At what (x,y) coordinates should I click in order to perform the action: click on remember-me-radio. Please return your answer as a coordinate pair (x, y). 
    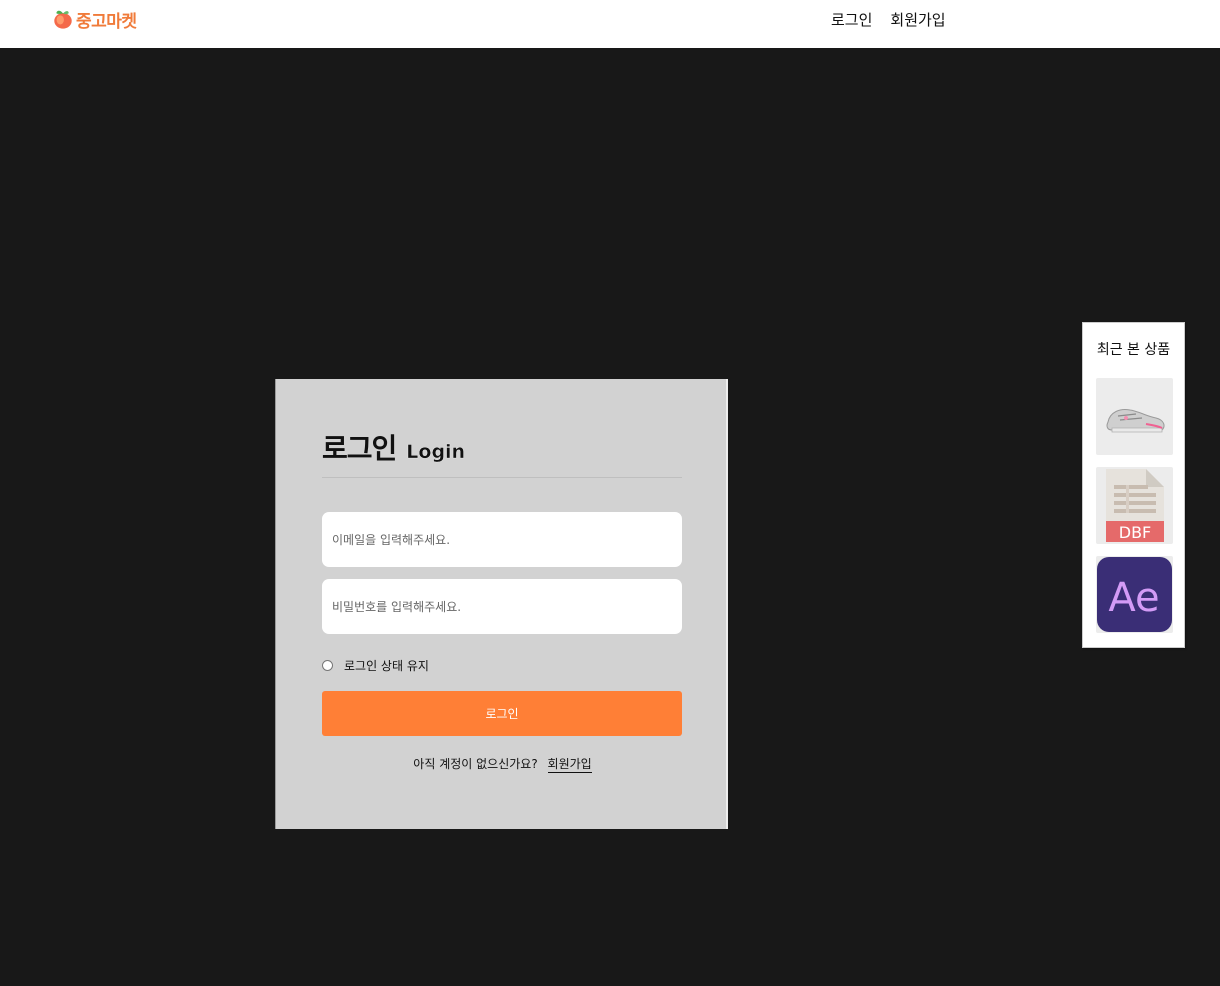
    Looking at the image, I should click on (327, 665).